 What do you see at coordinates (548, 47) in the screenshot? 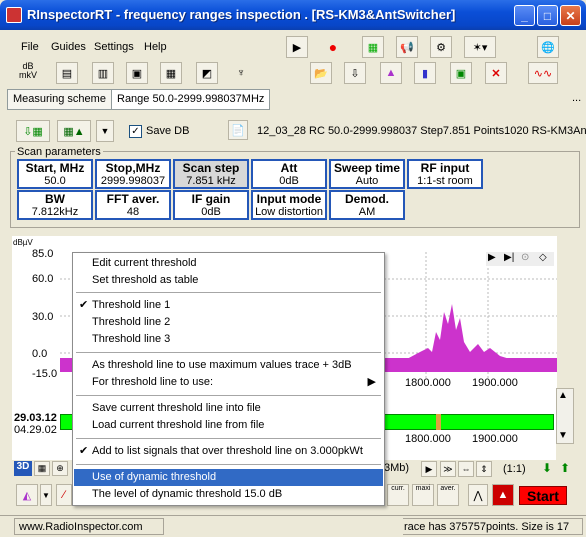
I see `globe-icon: 🌐` at bounding box center [548, 47].